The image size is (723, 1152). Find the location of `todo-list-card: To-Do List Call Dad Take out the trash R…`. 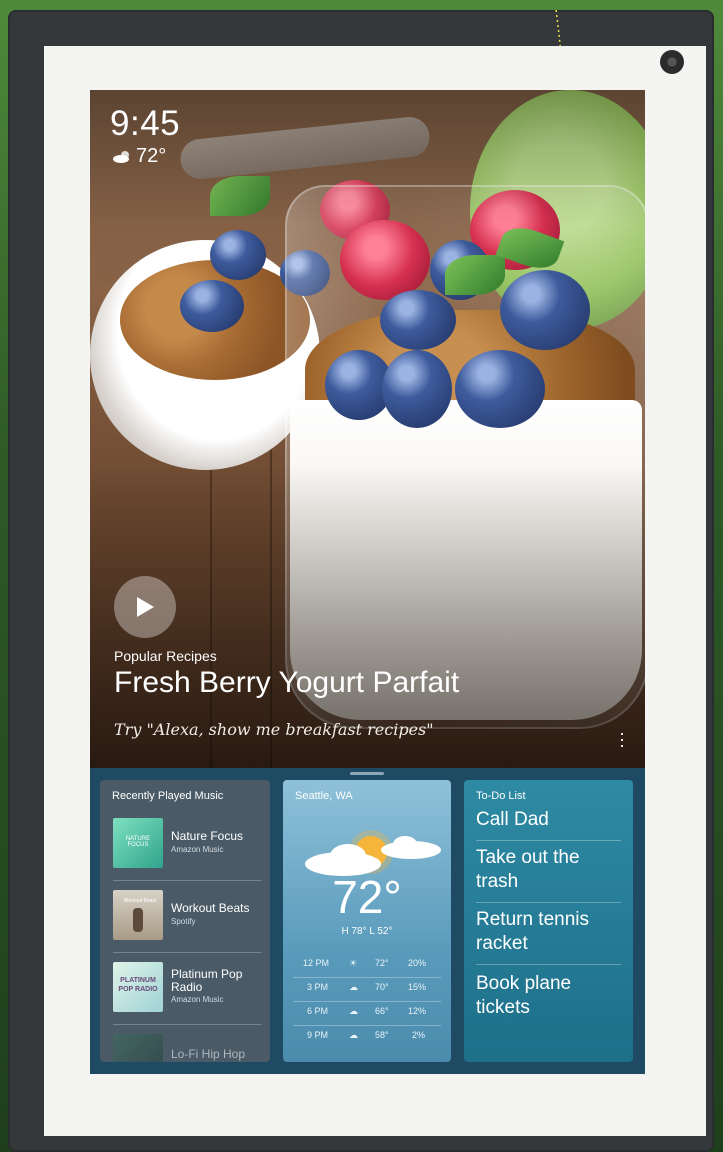

todo-list-card: To-Do List Call Dad Take out the trash R… is located at coordinates (548, 921).